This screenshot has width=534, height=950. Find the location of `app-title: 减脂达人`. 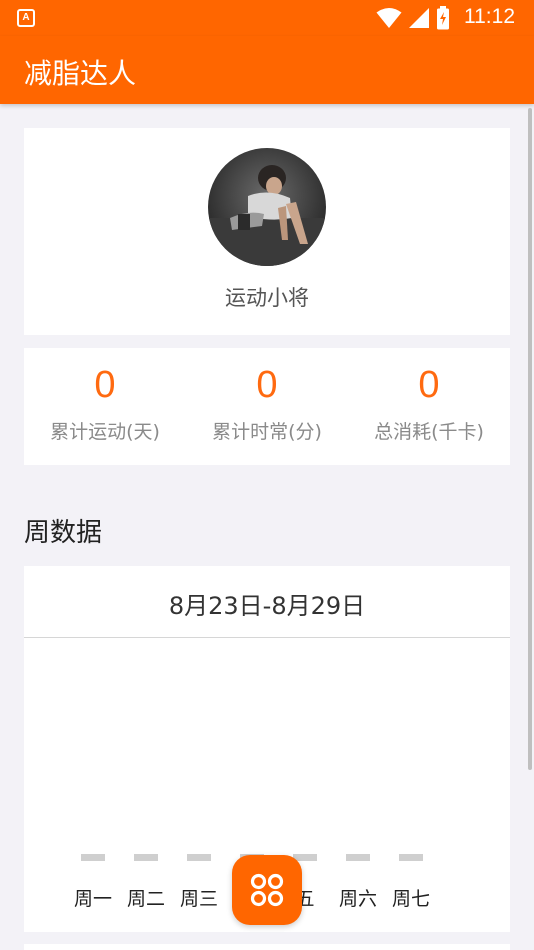

app-title: 减脂达人 is located at coordinates (80, 73).